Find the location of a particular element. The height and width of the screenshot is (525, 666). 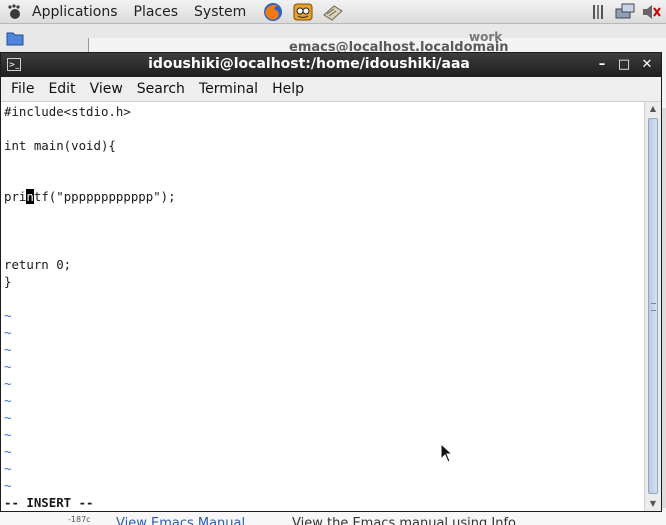

notes-icon is located at coordinates (333, 12).